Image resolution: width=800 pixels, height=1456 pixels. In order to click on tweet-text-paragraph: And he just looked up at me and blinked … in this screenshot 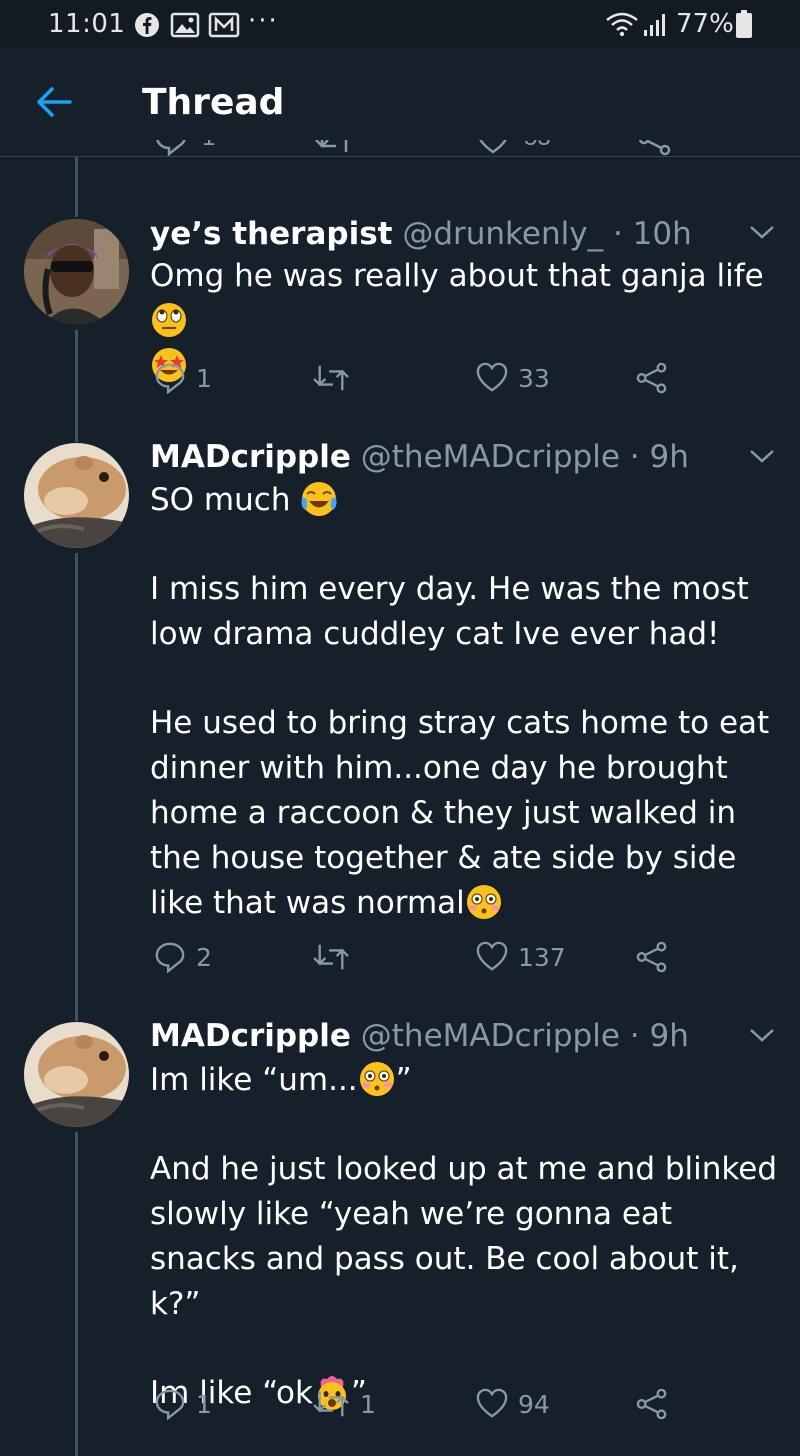, I will do `click(464, 1236)`.